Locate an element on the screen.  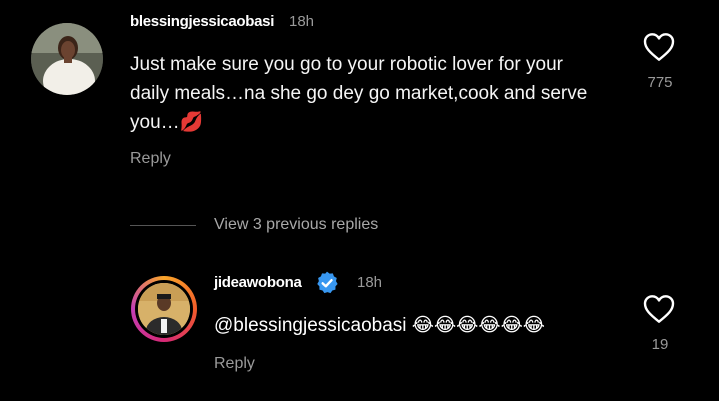
avatar-jideawobona is located at coordinates (164, 309).